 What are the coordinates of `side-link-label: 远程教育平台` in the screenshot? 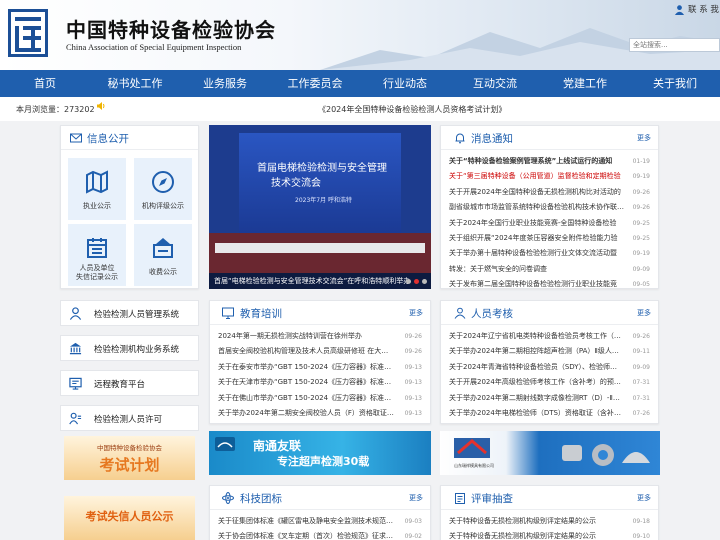 It's located at (120, 385).